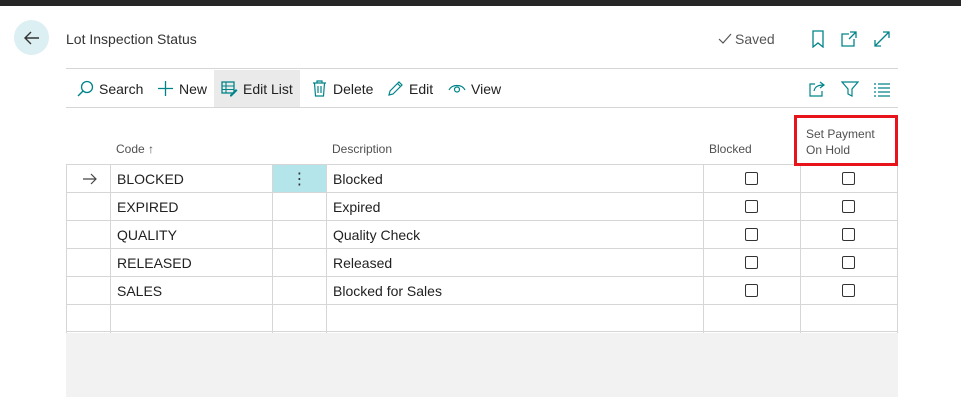 Image resolution: width=961 pixels, height=397 pixels. I want to click on expand-button, so click(882, 39).